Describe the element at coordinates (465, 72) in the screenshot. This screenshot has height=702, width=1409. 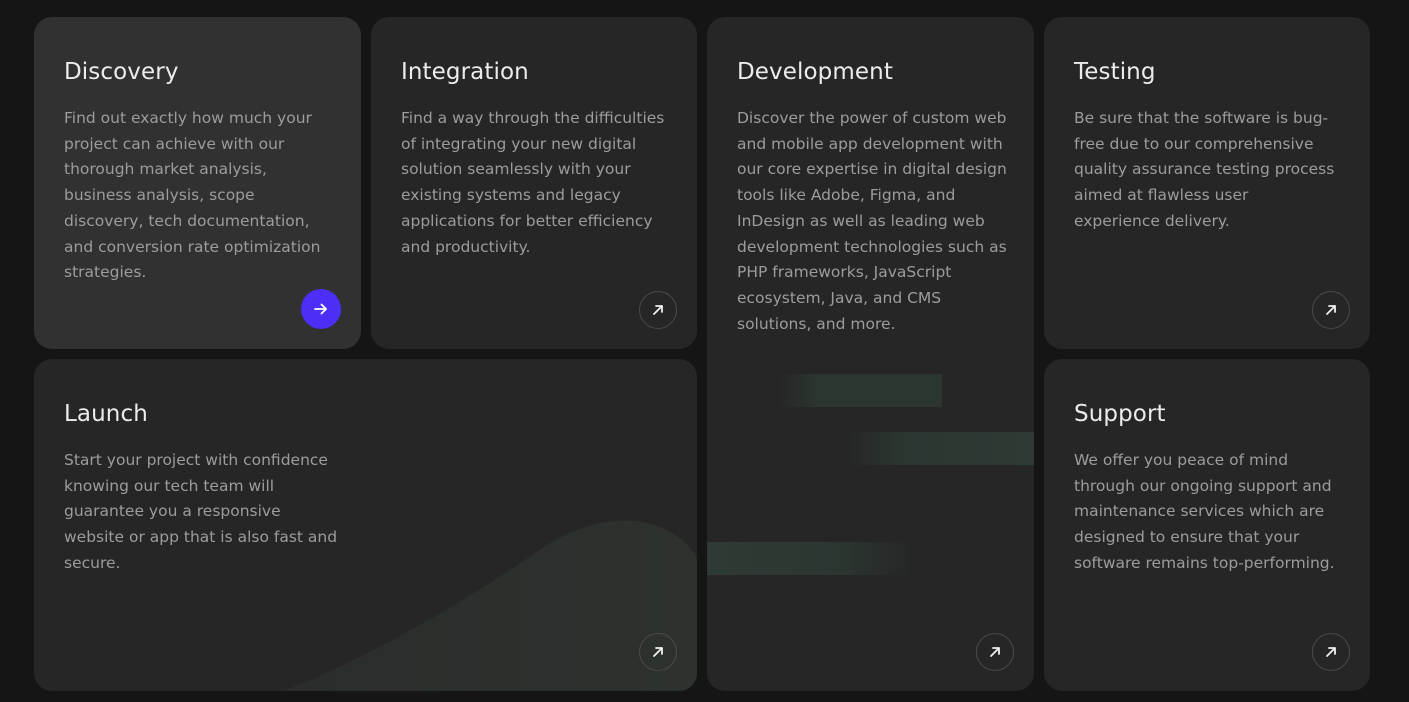
I see `card-title: Integration` at that location.